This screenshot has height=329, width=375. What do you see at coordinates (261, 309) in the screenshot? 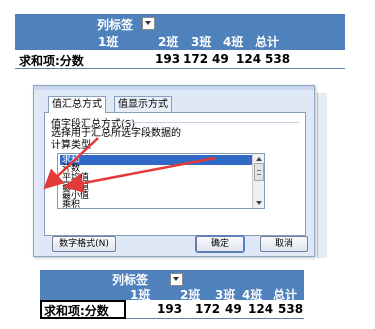
I see `value-cell: 124` at bounding box center [261, 309].